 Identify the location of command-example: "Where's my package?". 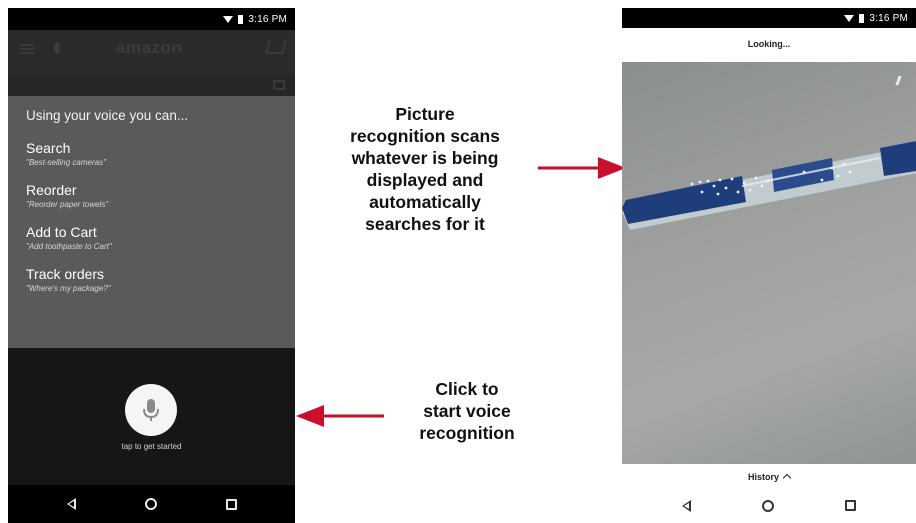
(68, 288).